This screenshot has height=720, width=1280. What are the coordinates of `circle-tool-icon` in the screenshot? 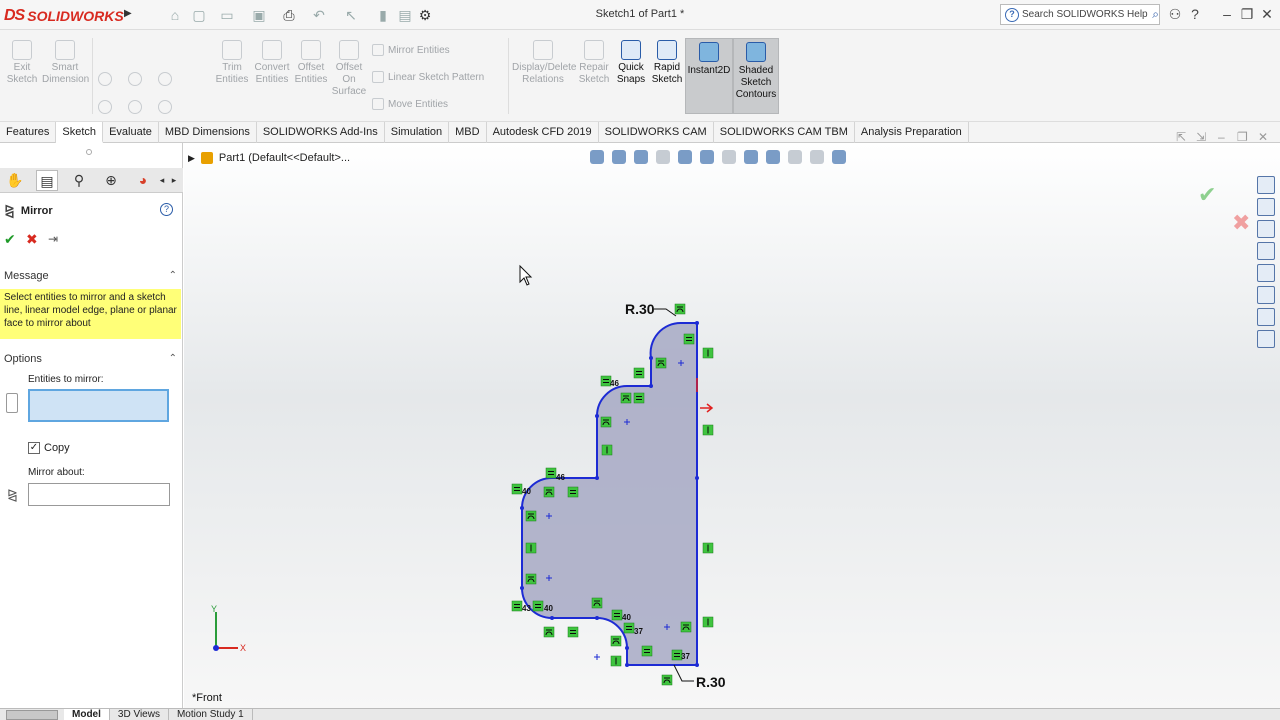 It's located at (135, 79).